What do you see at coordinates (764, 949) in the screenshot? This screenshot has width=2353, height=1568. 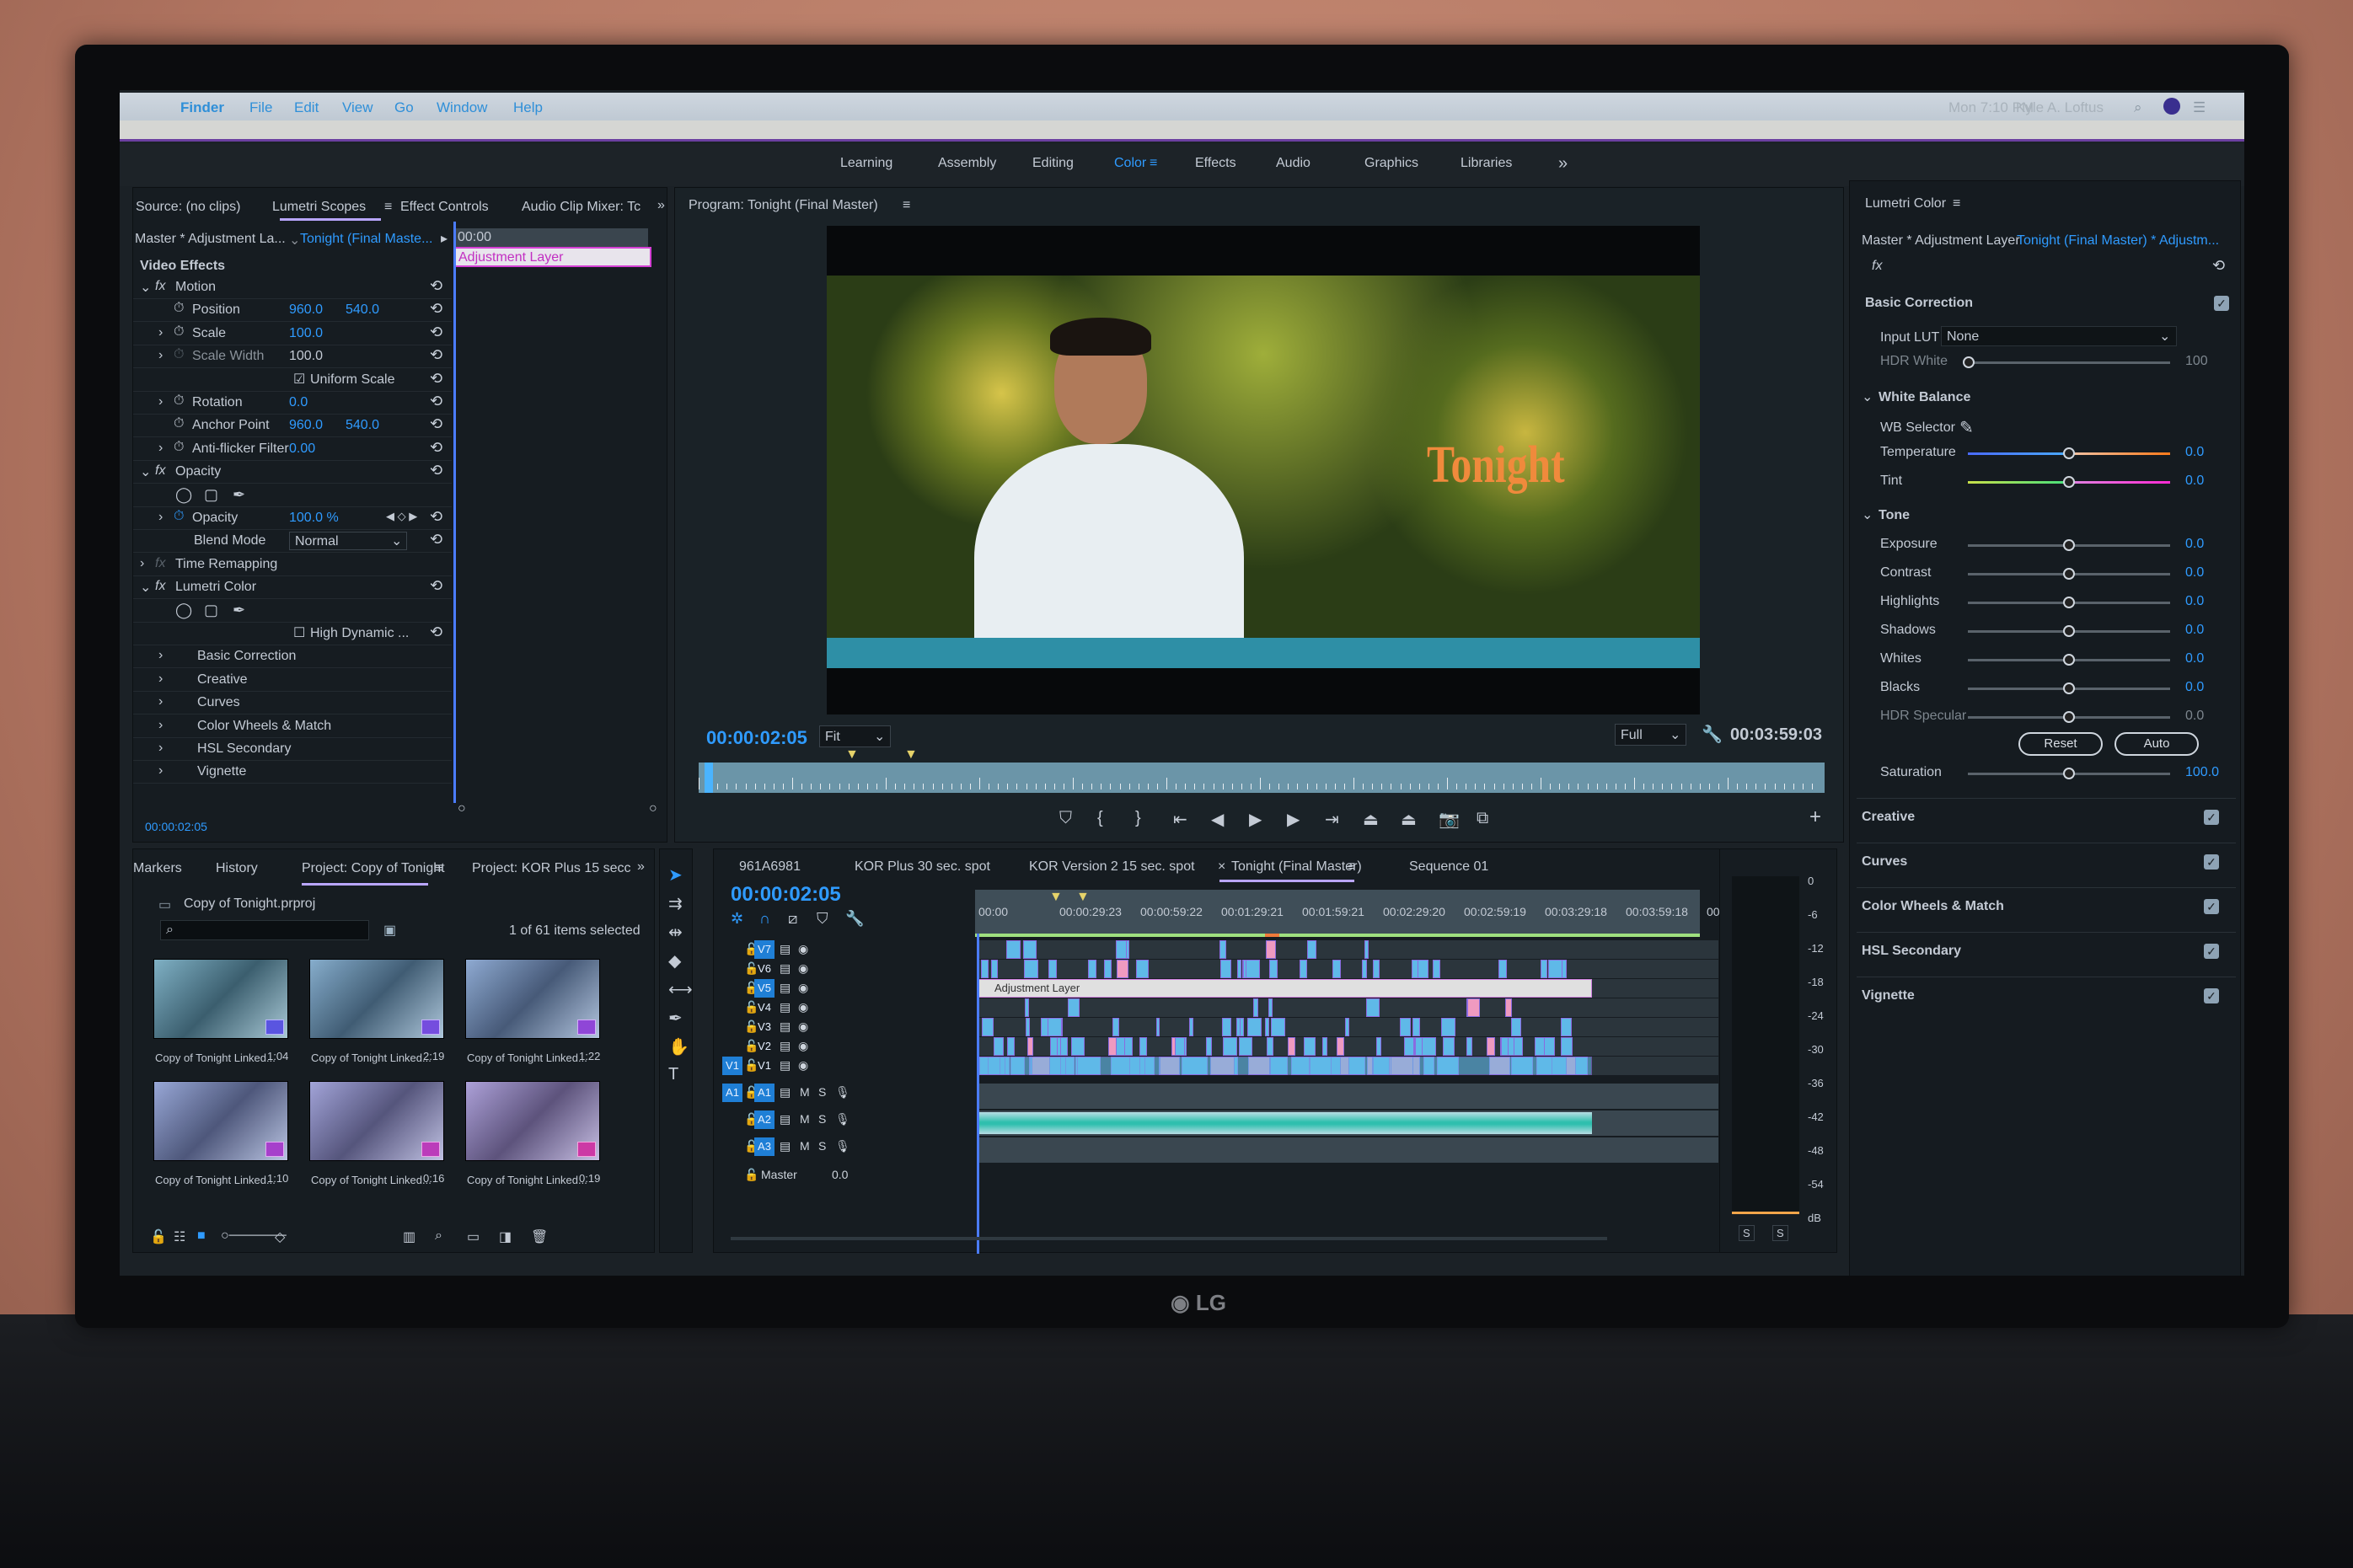 I see `track-target-v7: V7` at bounding box center [764, 949].